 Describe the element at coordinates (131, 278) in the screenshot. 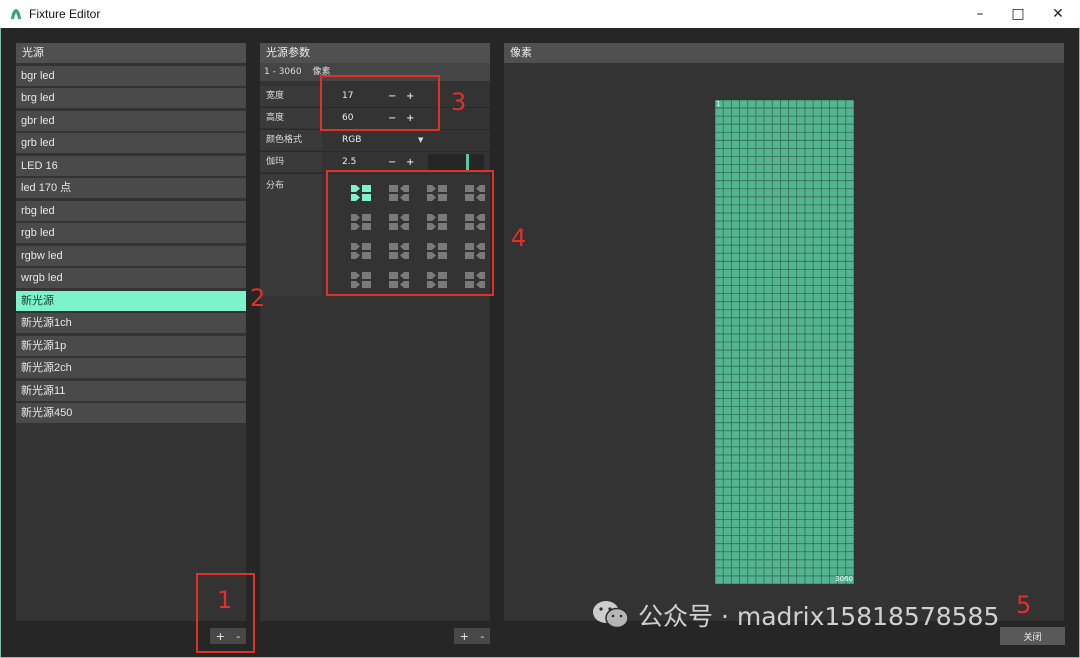

I see `fixture-list-item: wrgb led` at that location.